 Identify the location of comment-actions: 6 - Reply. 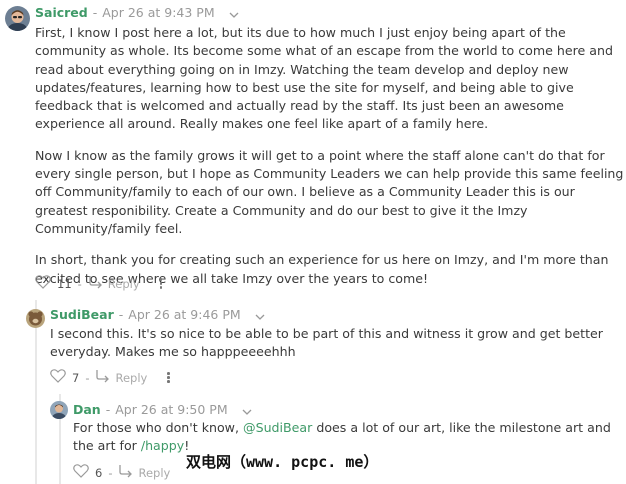
(121, 472).